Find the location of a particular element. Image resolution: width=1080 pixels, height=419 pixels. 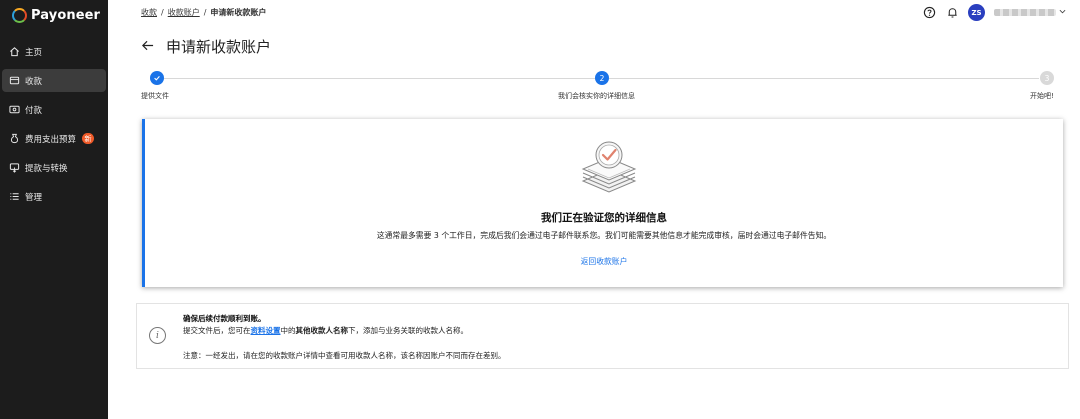

new-badge: 新 is located at coordinates (88, 138).